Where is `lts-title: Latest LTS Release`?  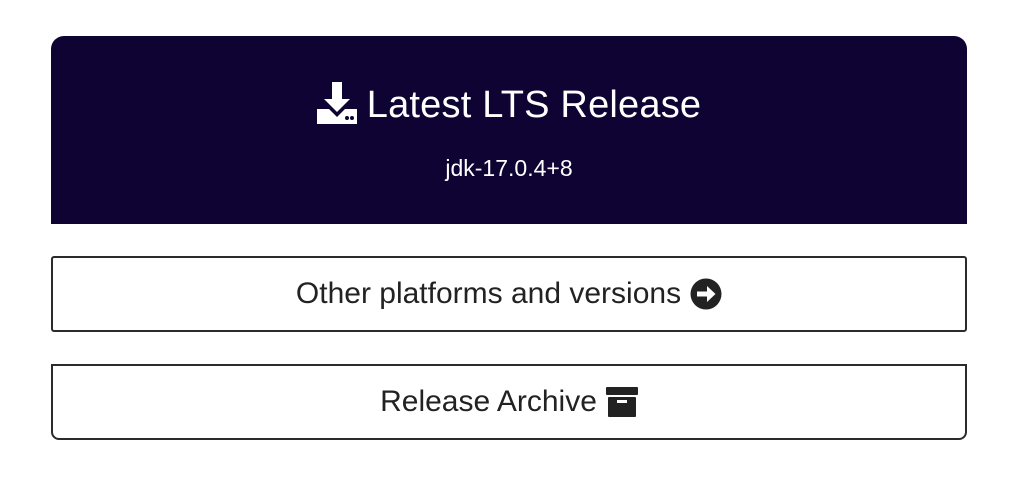
lts-title: Latest LTS Release is located at coordinates (534, 105).